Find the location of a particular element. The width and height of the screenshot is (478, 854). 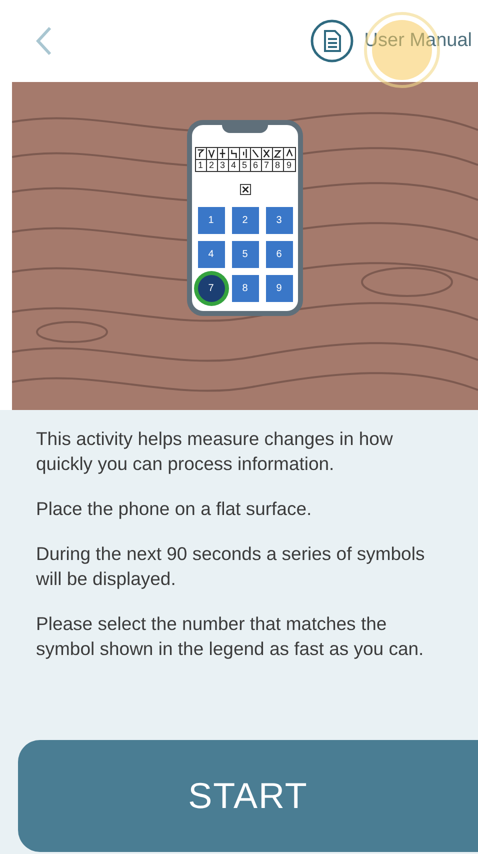

legend-number: 2 is located at coordinates (211, 165).